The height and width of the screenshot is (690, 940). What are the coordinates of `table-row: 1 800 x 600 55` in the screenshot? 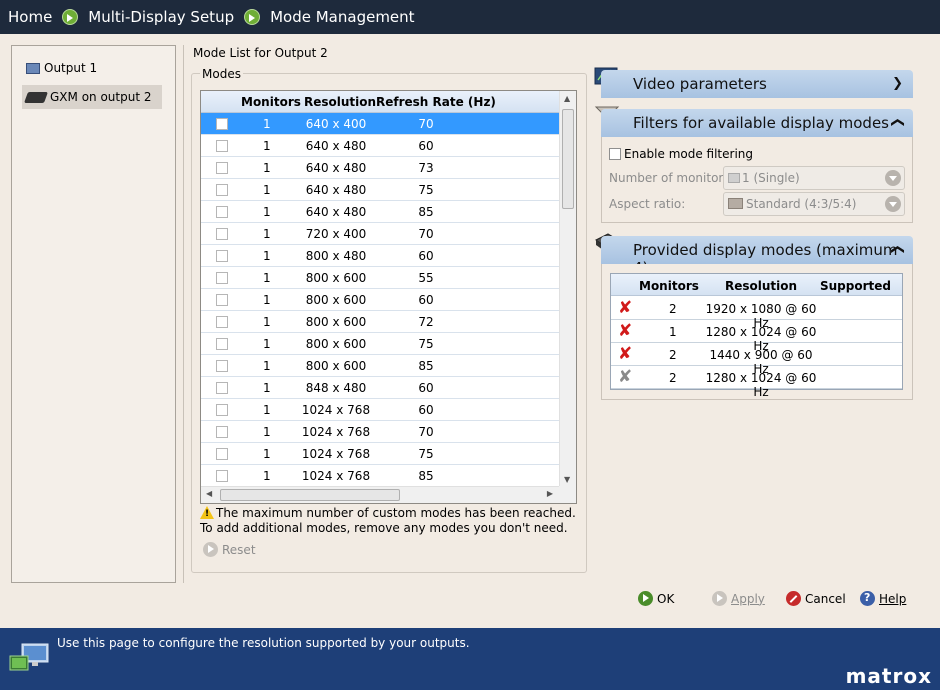 It's located at (381, 278).